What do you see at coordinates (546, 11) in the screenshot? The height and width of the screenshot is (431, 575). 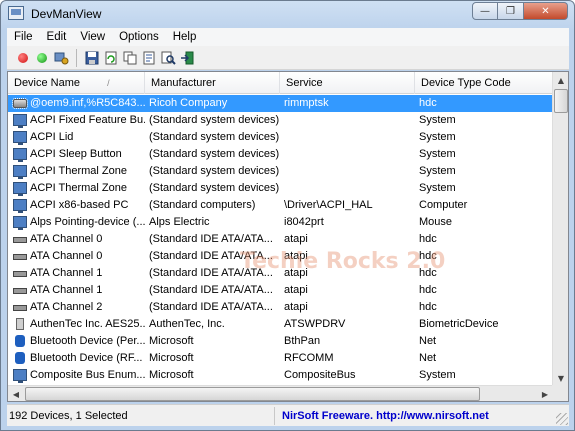 I see `close-button: ✕` at bounding box center [546, 11].